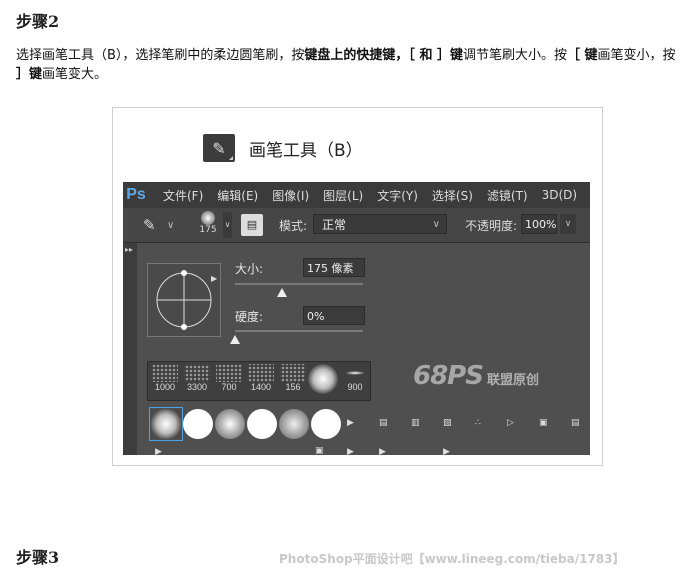 This screenshot has height=578, width=687. Describe the element at coordinates (299, 284) in the screenshot. I see `size-slider-track` at that location.